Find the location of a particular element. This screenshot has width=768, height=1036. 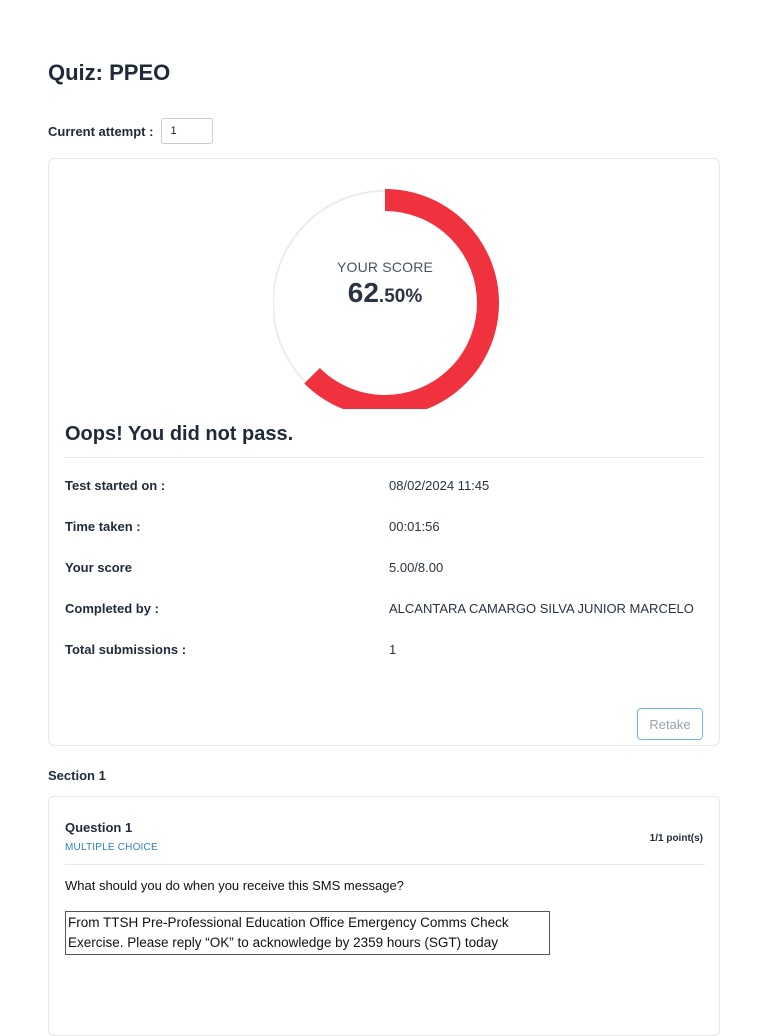

result-message: Oops! You did not pass. is located at coordinates (179, 434).